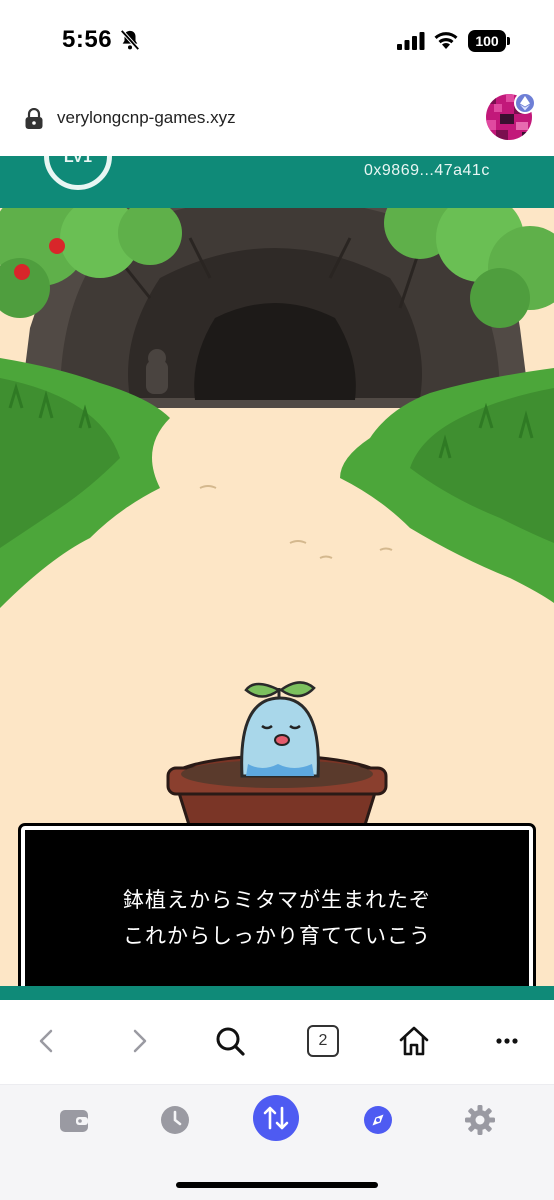 Image resolution: width=554 pixels, height=1200 pixels. Describe the element at coordinates (175, 1120) in the screenshot. I see `history-icon` at that location.